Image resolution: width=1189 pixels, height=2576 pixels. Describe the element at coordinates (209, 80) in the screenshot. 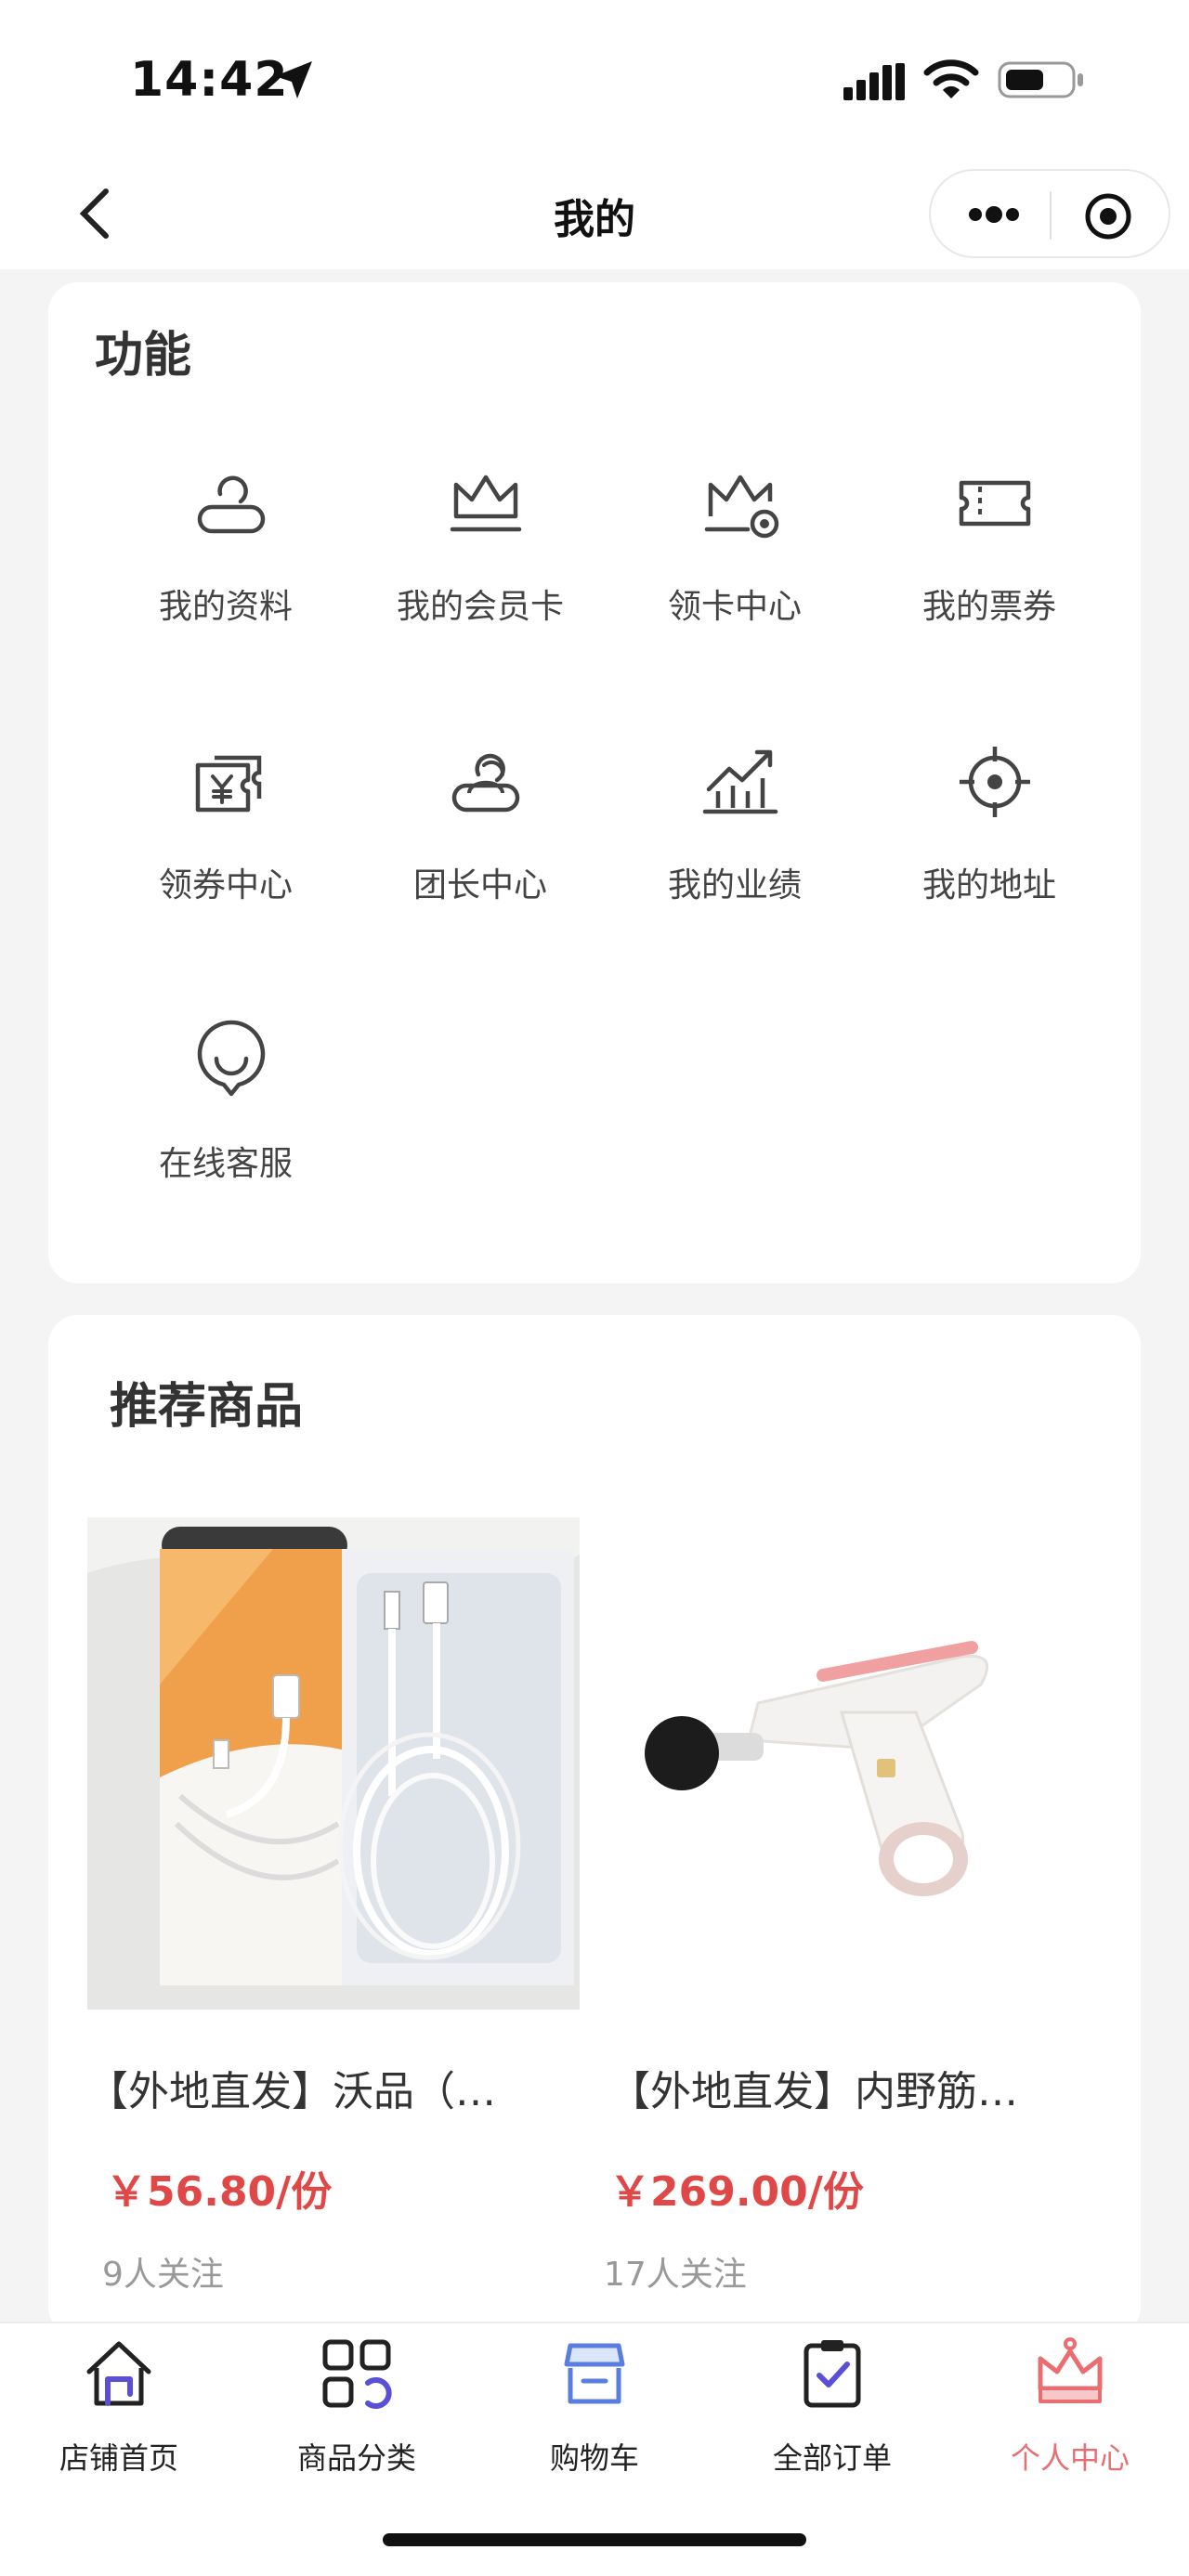

I see `status-time: 14:42` at that location.